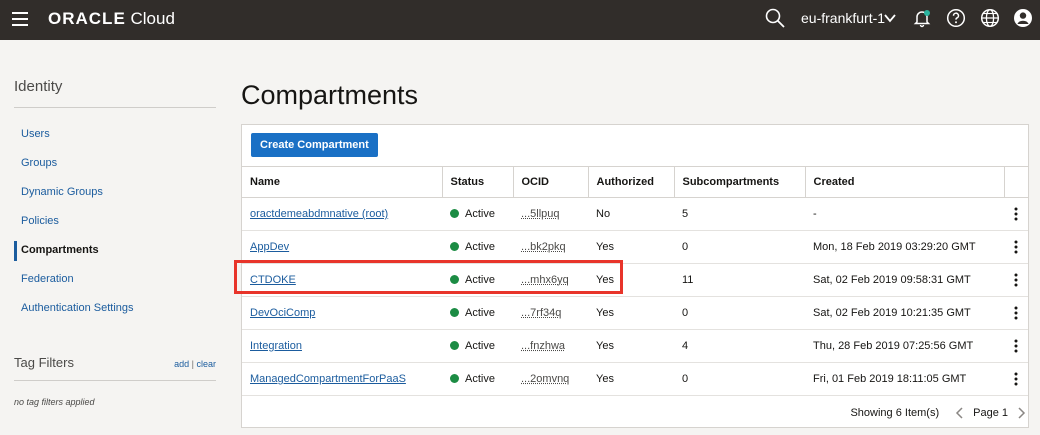 Image resolution: width=1040 pixels, height=435 pixels. Describe the element at coordinates (115, 192) in the screenshot. I see `sidebar-item-dynamic-groups: Dynamic Groups` at that location.